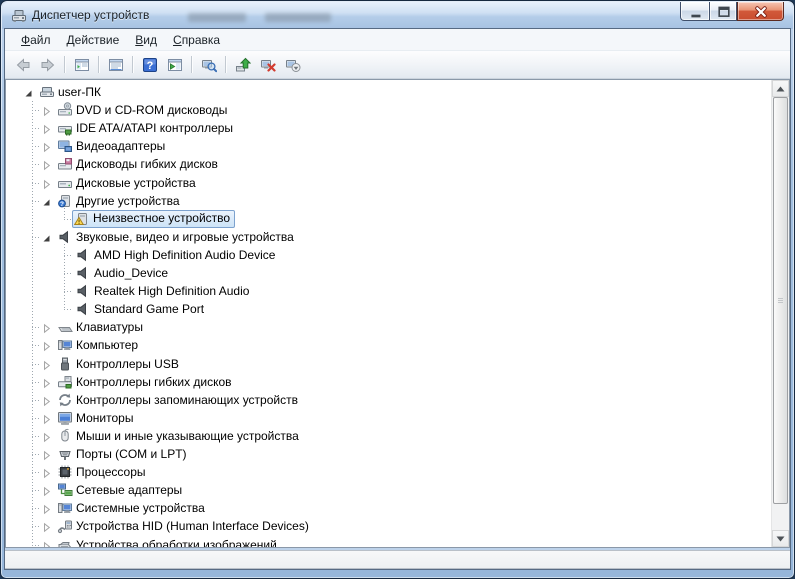 The image size is (795, 579). Describe the element at coordinates (292, 64) in the screenshot. I see `toolbar-button-disable-device` at that location.